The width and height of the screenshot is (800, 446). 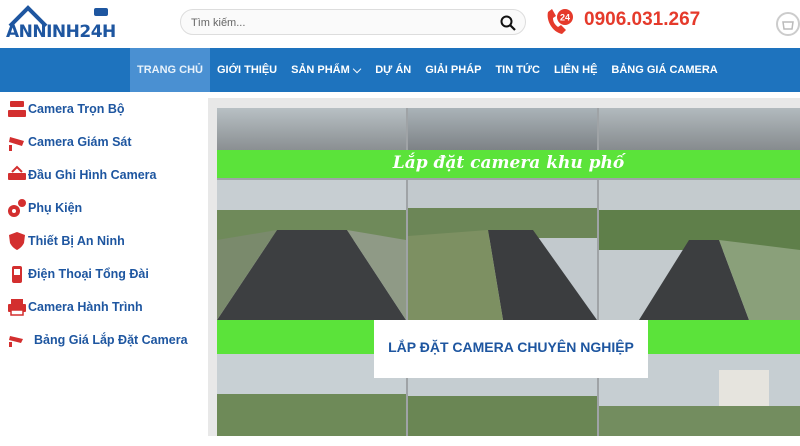 What do you see at coordinates (247, 70) in the screenshot?
I see `nav-item-about: GIỚI THIỆU` at bounding box center [247, 70].